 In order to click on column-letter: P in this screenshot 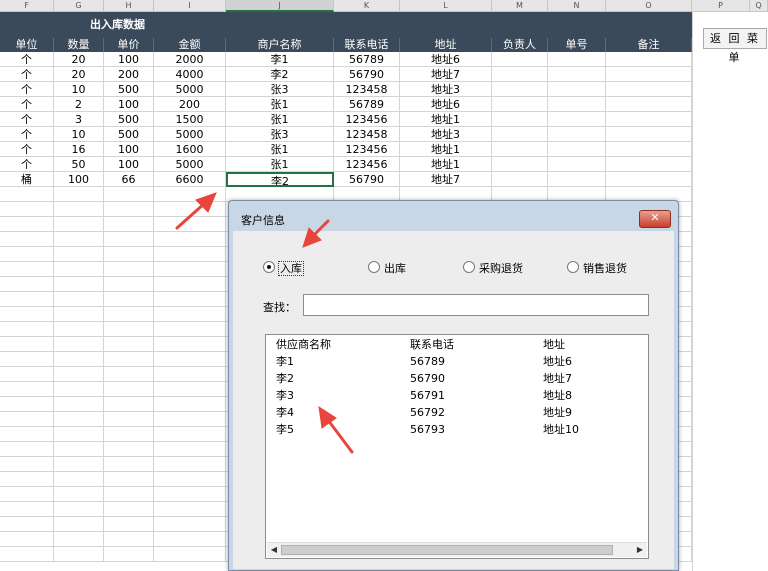, I will do `click(721, 6)`.